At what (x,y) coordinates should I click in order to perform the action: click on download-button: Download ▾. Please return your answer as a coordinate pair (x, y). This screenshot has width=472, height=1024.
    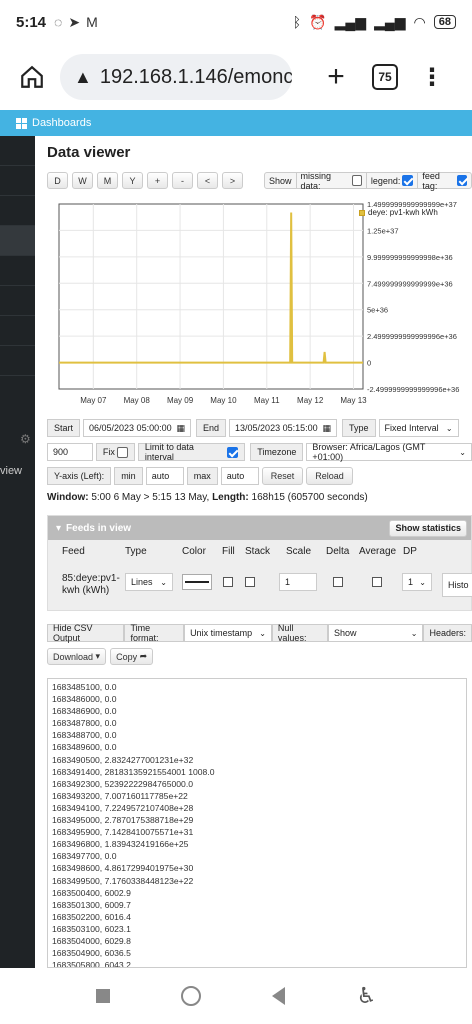
    Looking at the image, I should click on (77, 656).